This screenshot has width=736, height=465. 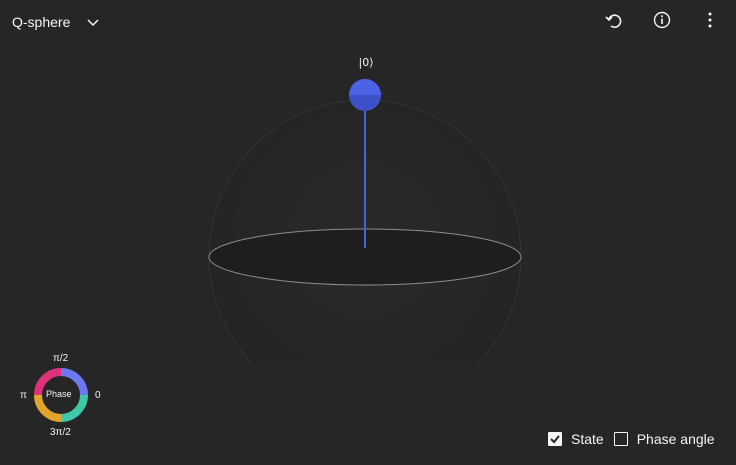 What do you see at coordinates (366, 62) in the screenshot?
I see `state-0-label: |0⟩` at bounding box center [366, 62].